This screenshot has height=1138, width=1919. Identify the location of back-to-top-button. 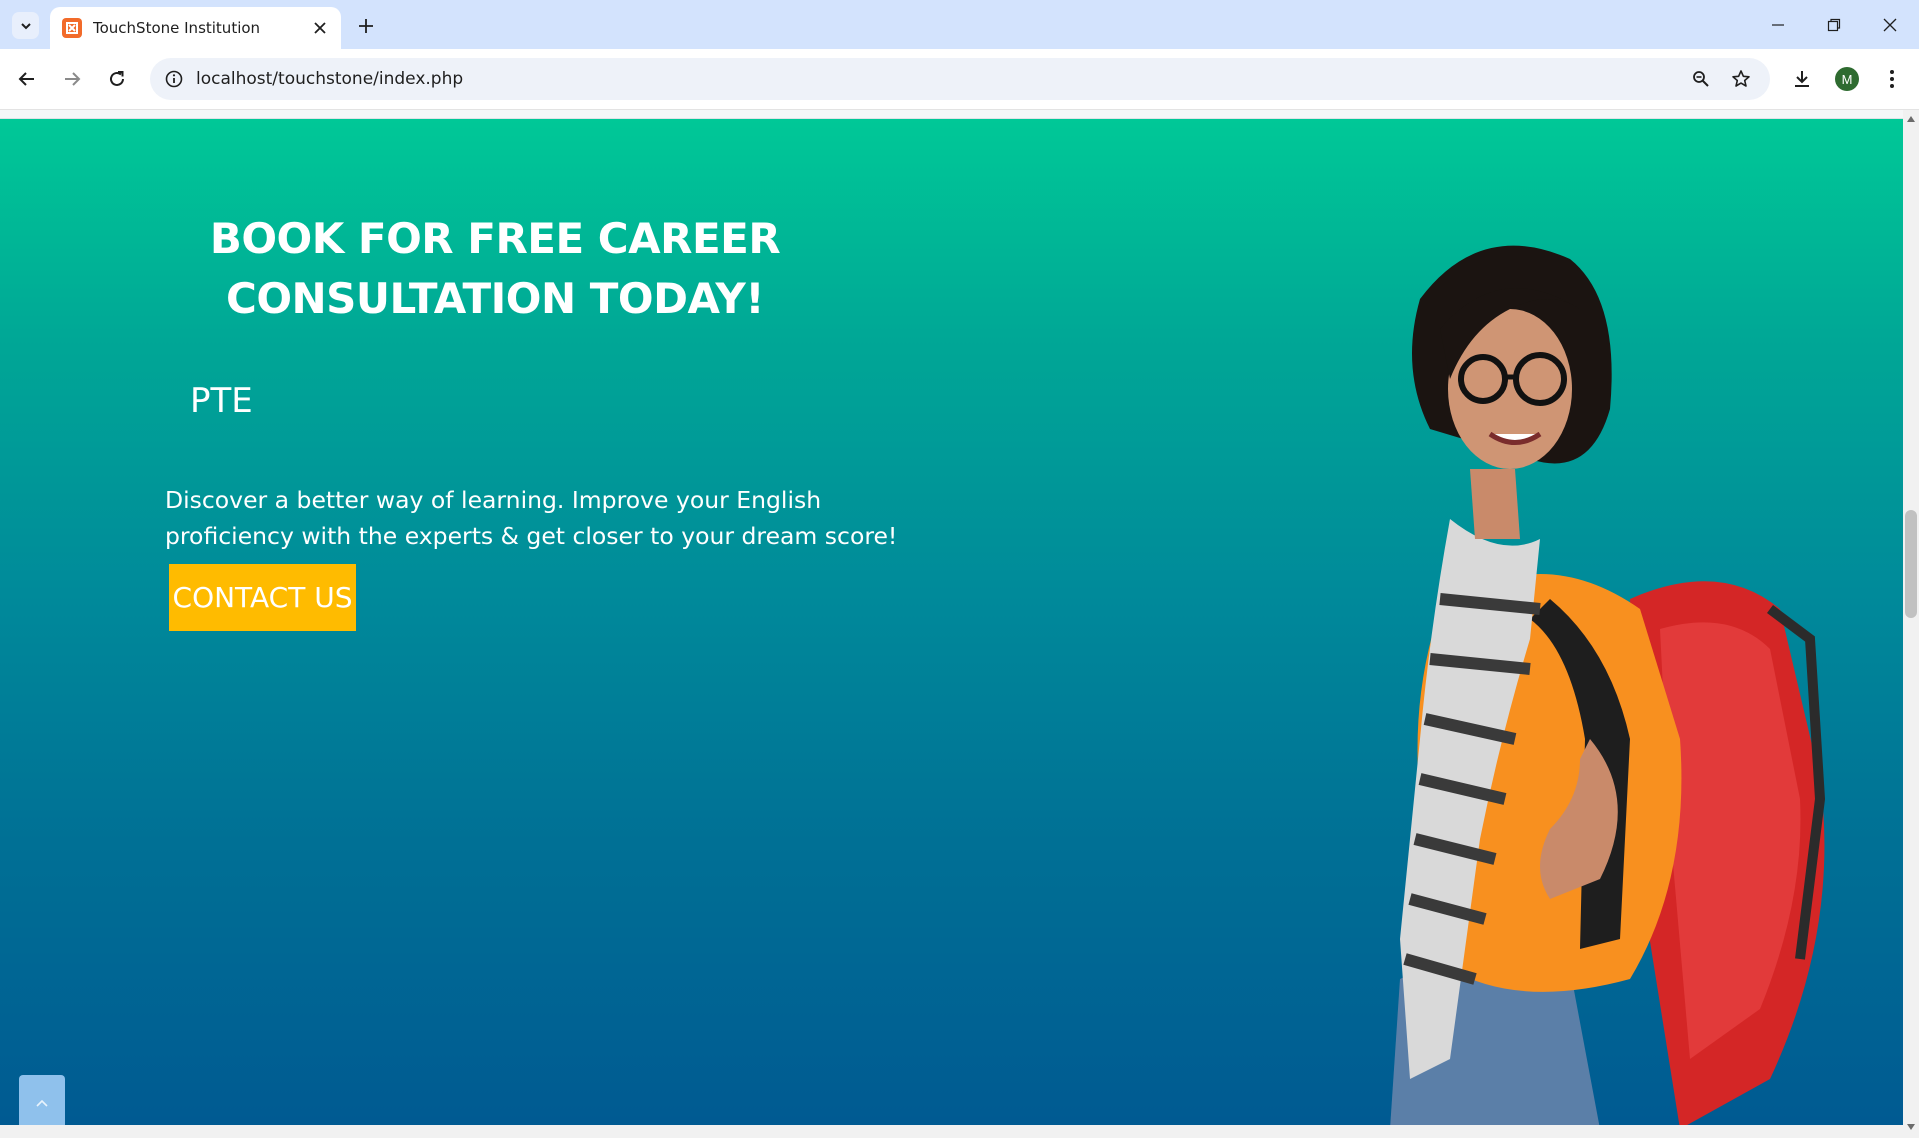
(42, 1100).